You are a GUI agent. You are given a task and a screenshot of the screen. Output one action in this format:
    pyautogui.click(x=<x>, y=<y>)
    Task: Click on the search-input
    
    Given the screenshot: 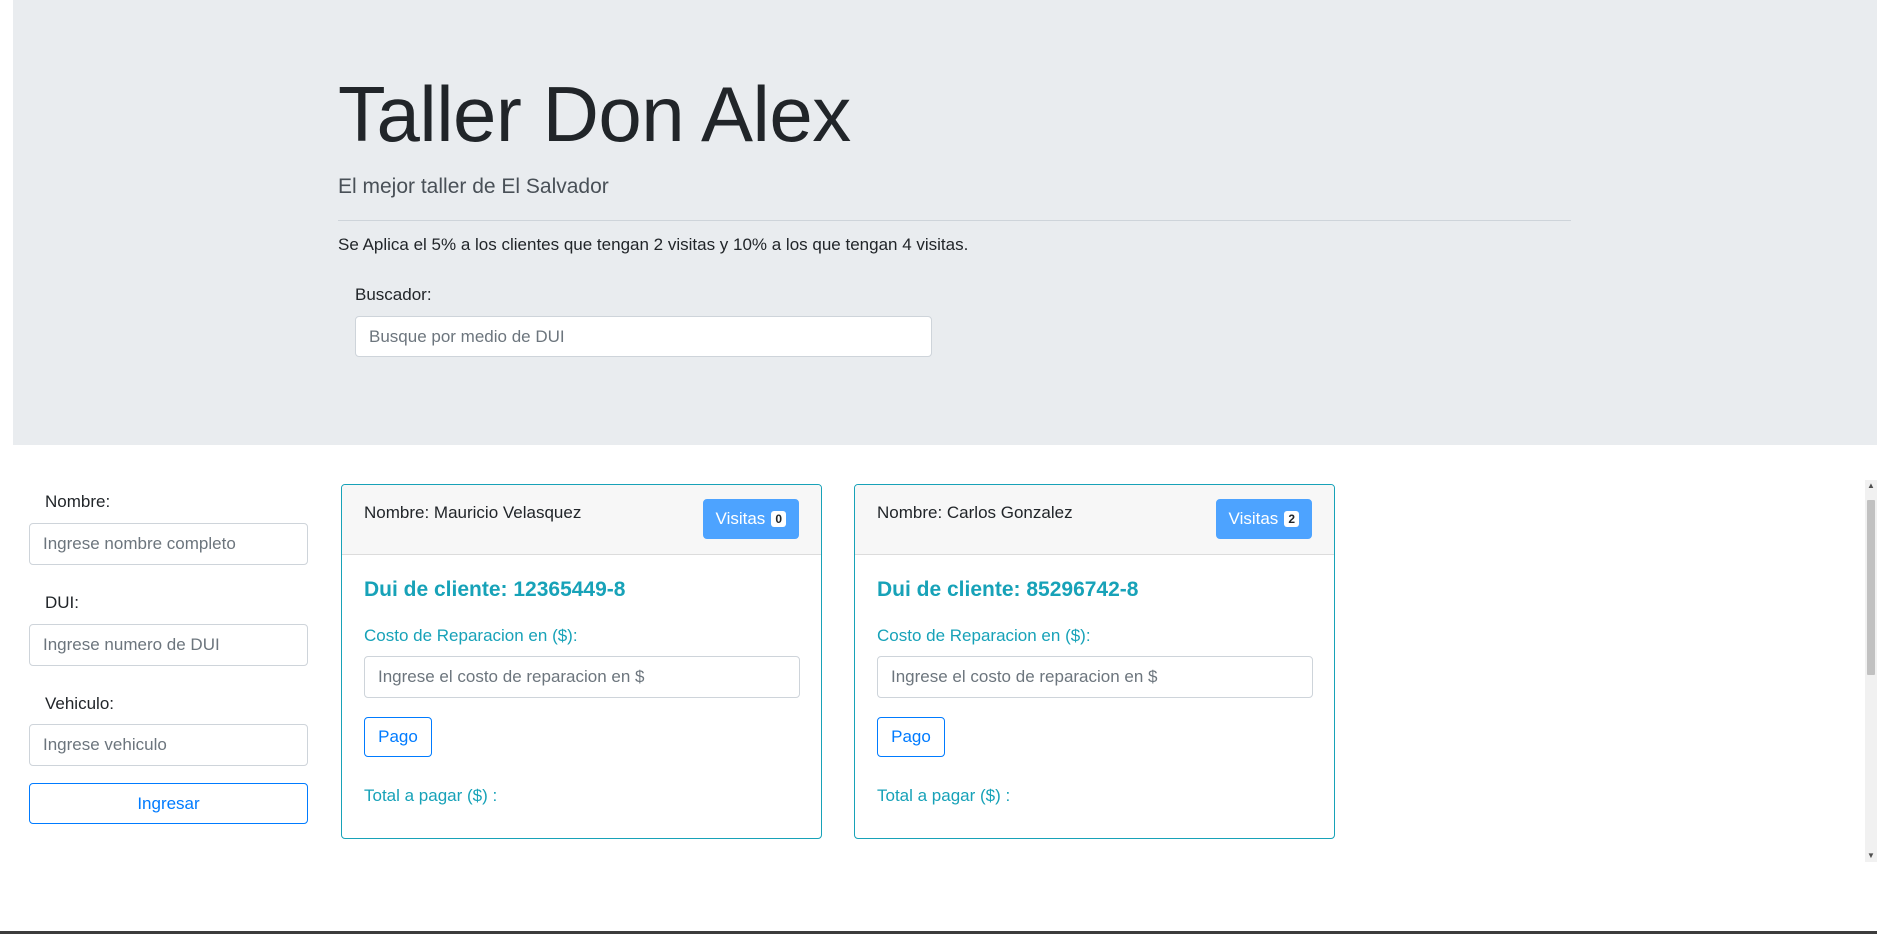 What is the action you would take?
    pyautogui.click(x=643, y=336)
    